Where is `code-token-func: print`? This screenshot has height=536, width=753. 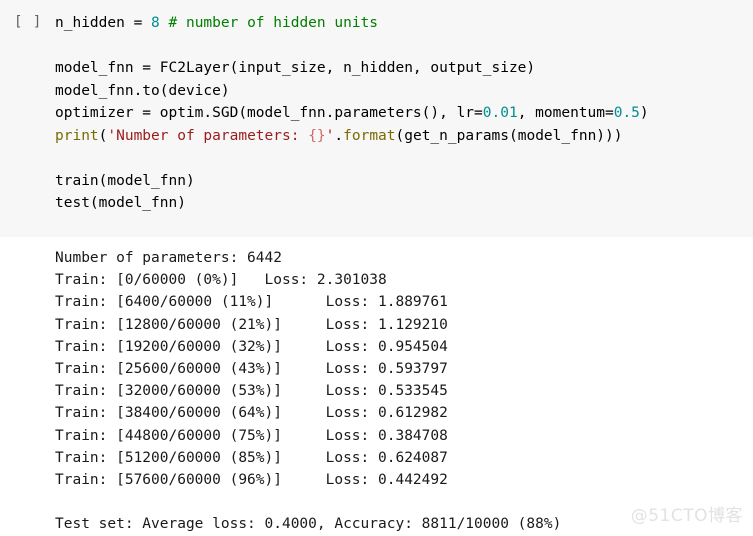
code-token-func: print is located at coordinates (77, 135).